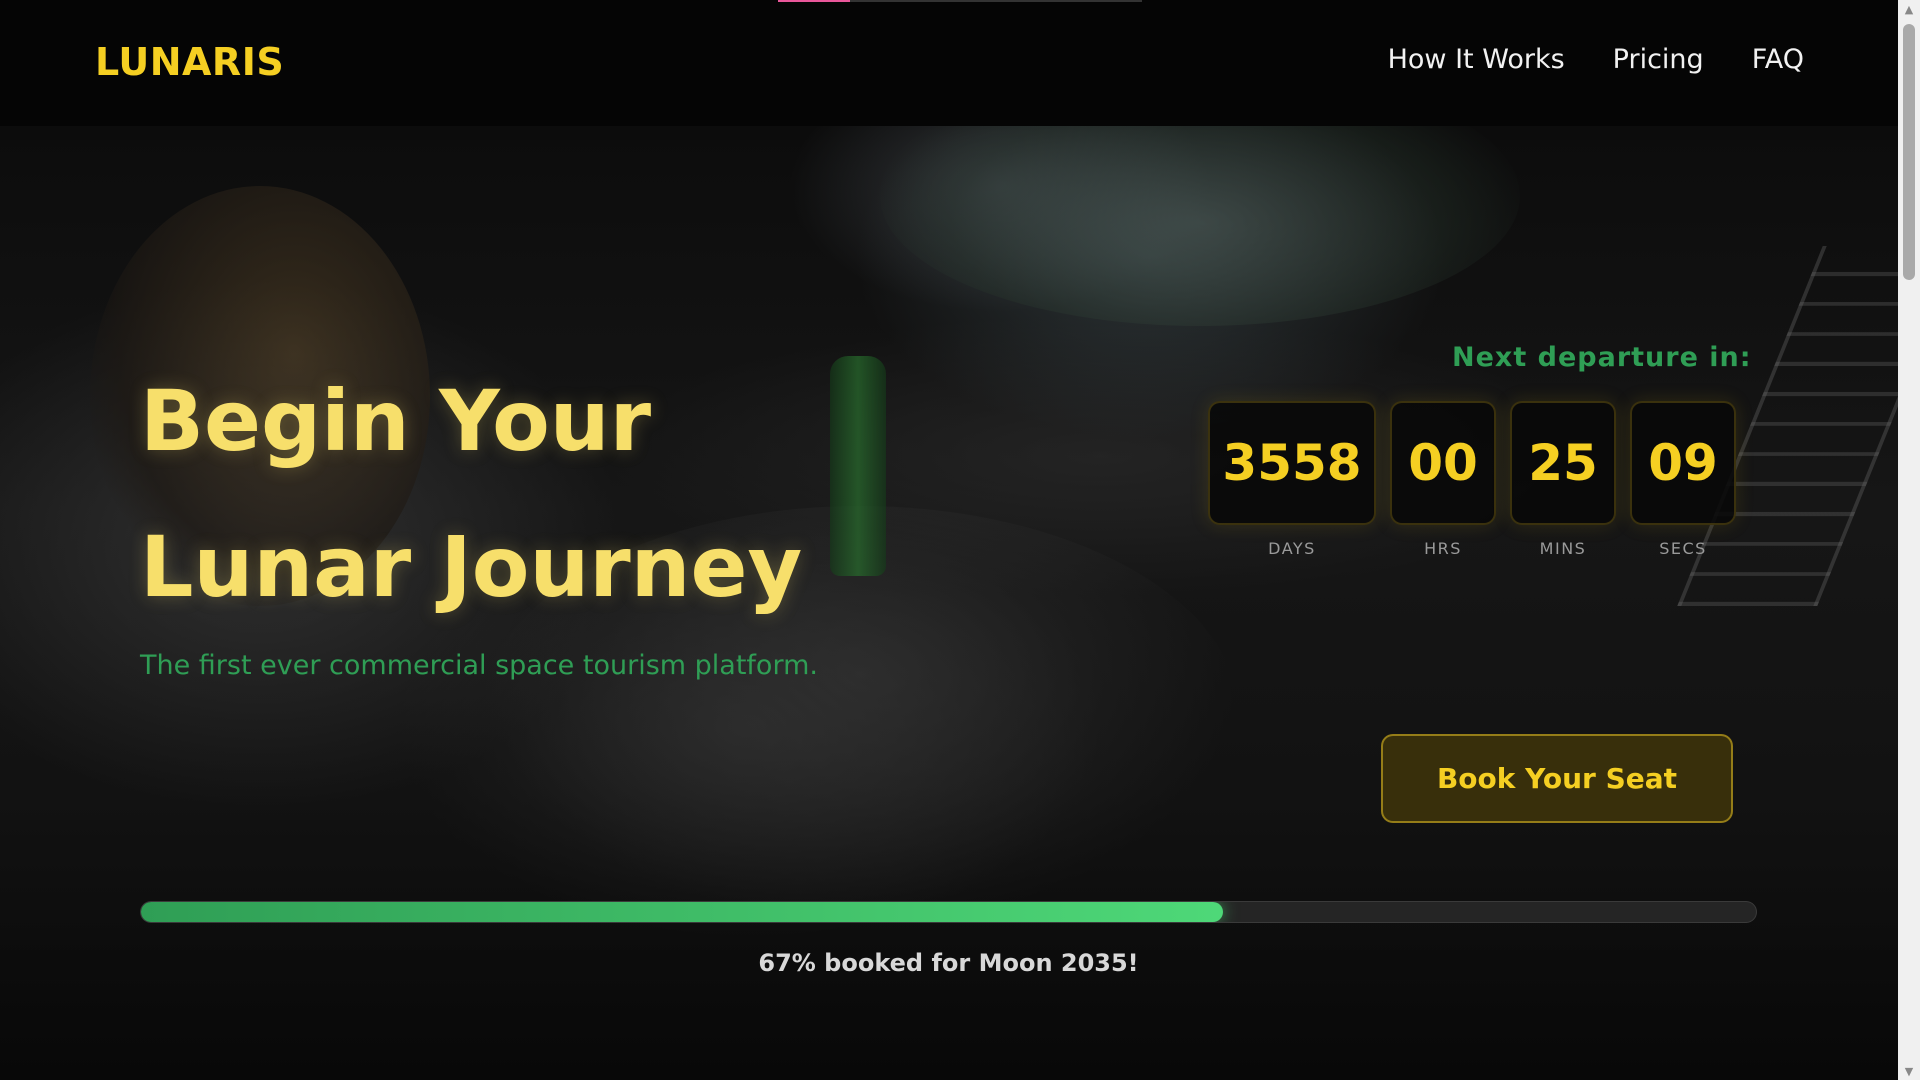 The image size is (1920, 1080). Describe the element at coordinates (1778, 59) in the screenshot. I see `nav-link-faq: FAQ` at that location.